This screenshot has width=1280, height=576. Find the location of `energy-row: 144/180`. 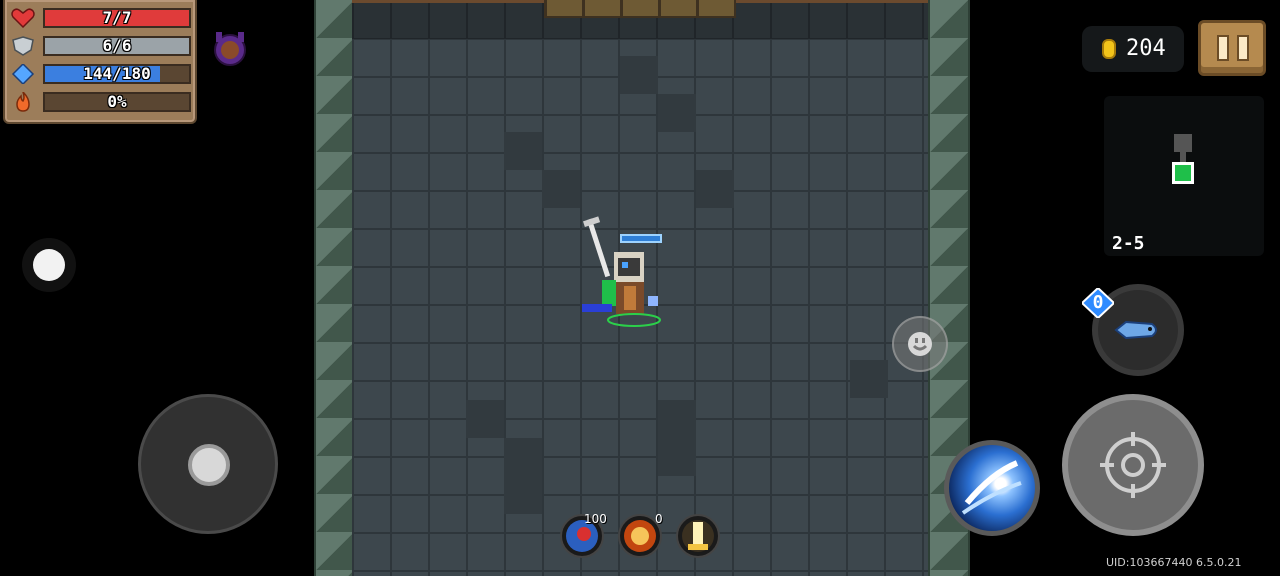

energy-row: 144/180 is located at coordinates (101, 74).